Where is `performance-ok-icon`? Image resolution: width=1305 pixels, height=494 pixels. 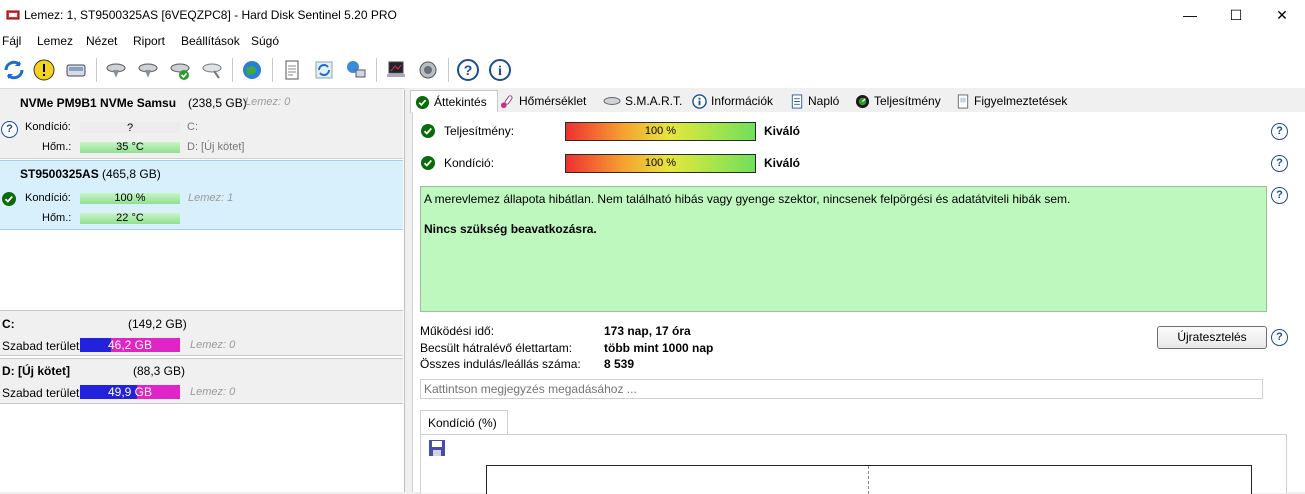
performance-ok-icon is located at coordinates (428, 131).